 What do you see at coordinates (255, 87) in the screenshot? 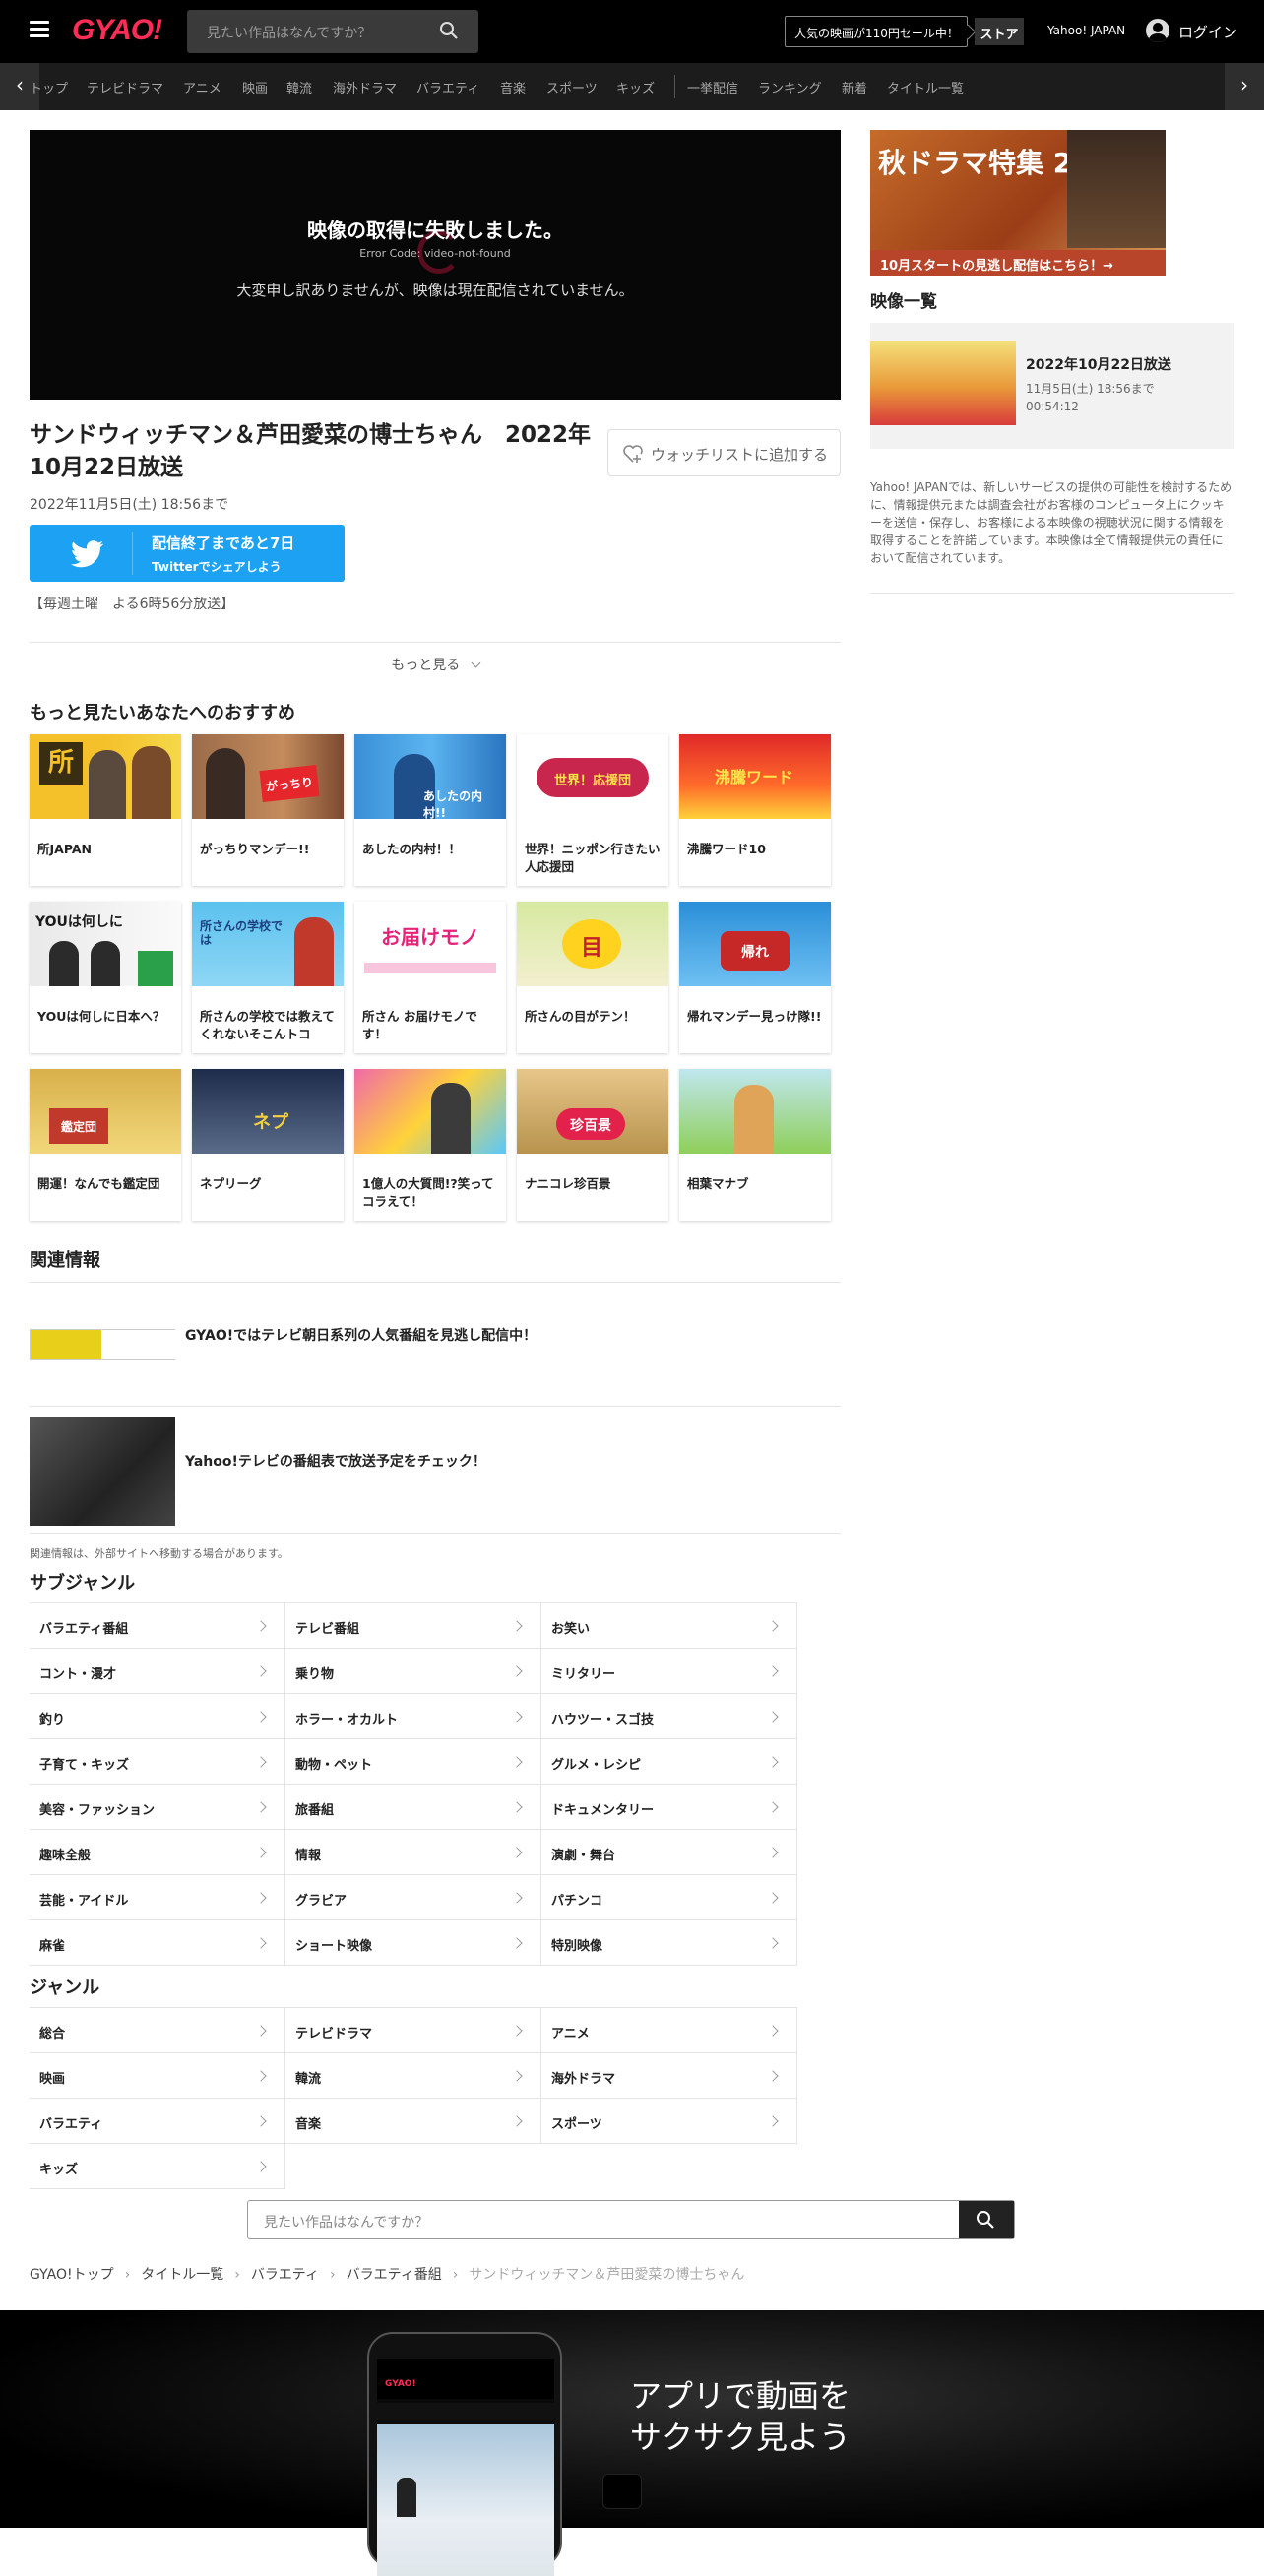
I see `nav-item-movie: 映画` at bounding box center [255, 87].